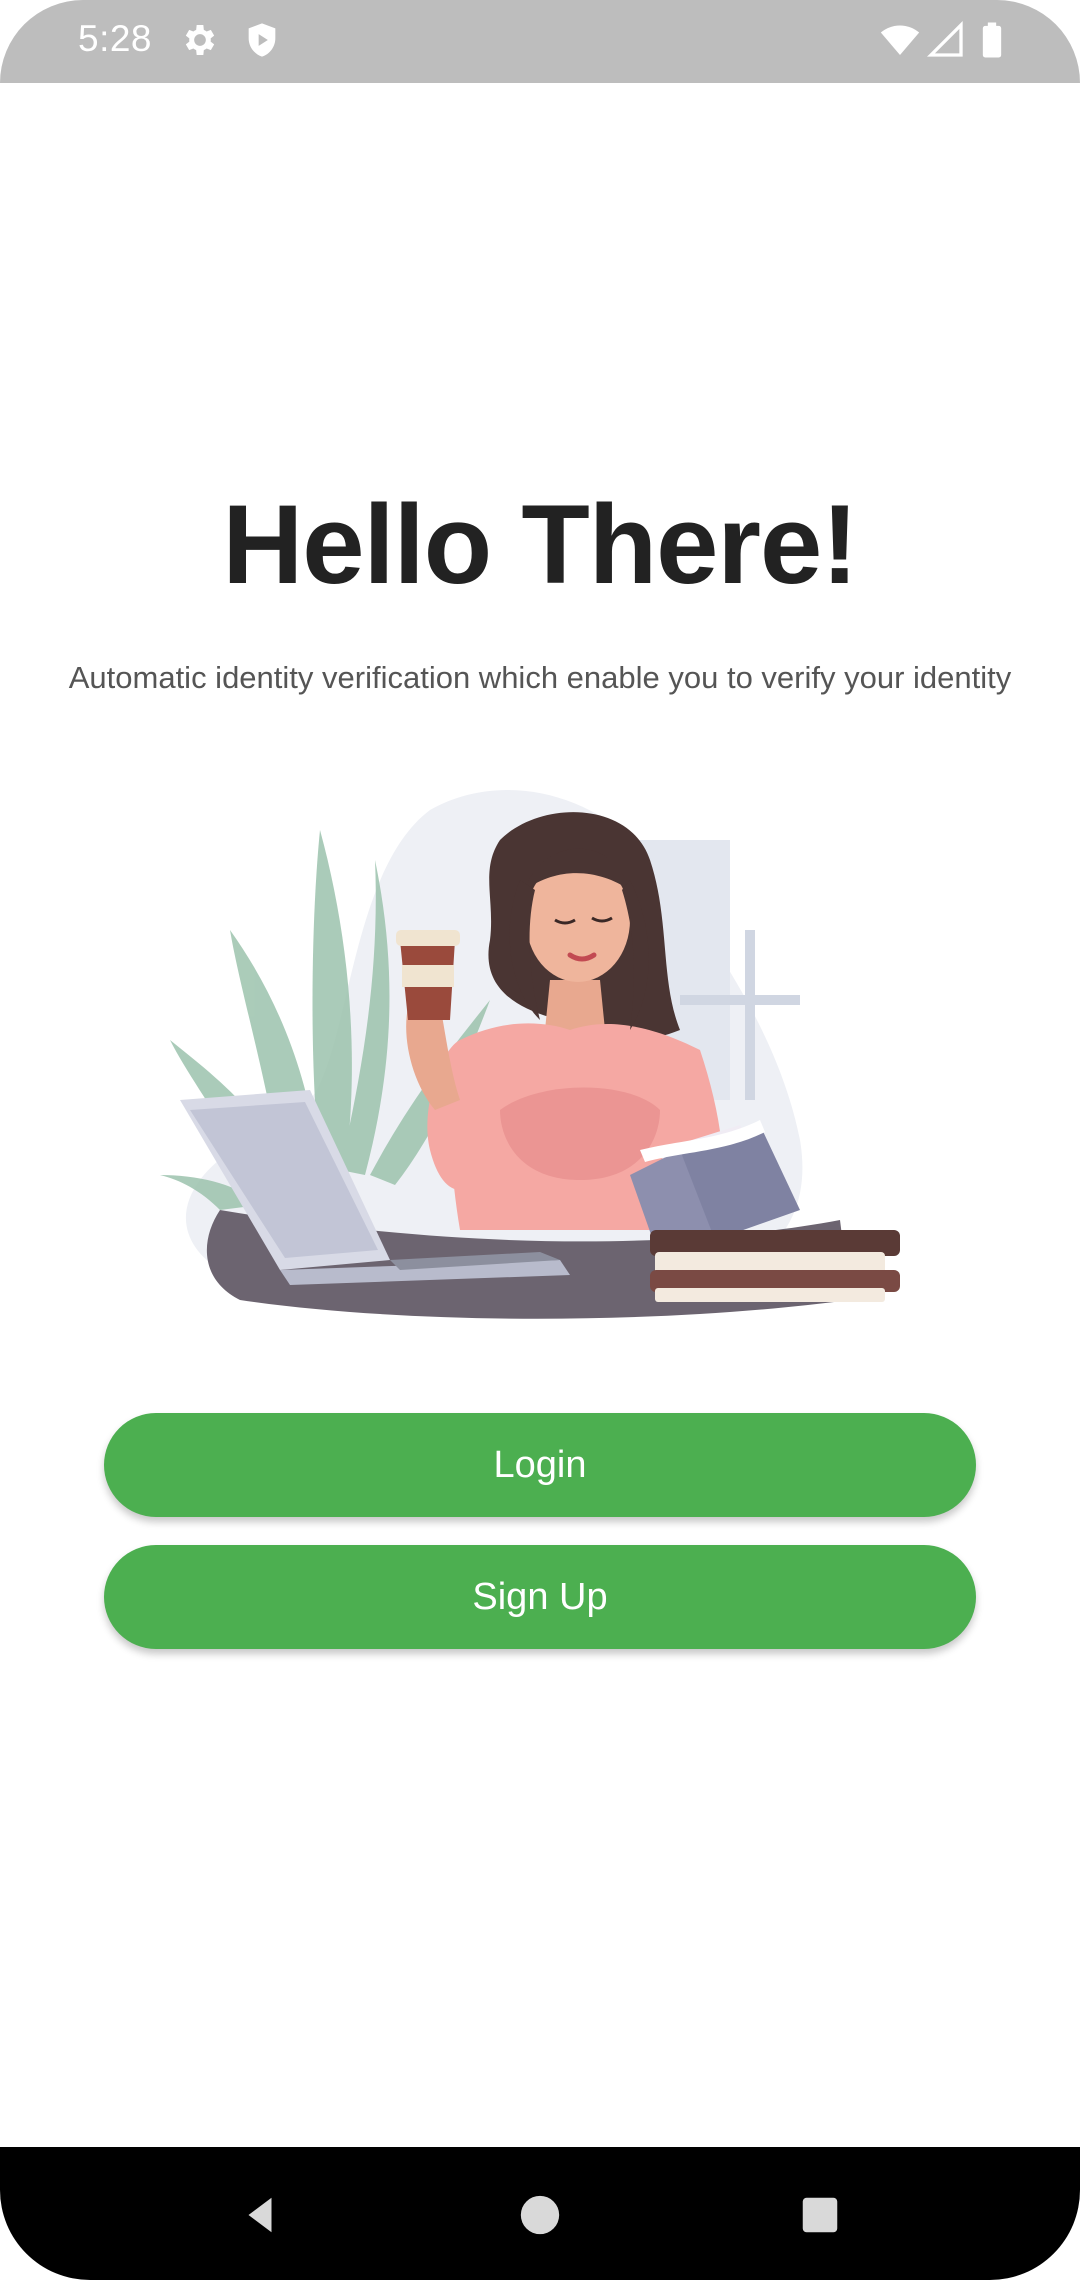 The height and width of the screenshot is (2280, 1080). What do you see at coordinates (540, 1465) in the screenshot?
I see `login-button: Login` at bounding box center [540, 1465].